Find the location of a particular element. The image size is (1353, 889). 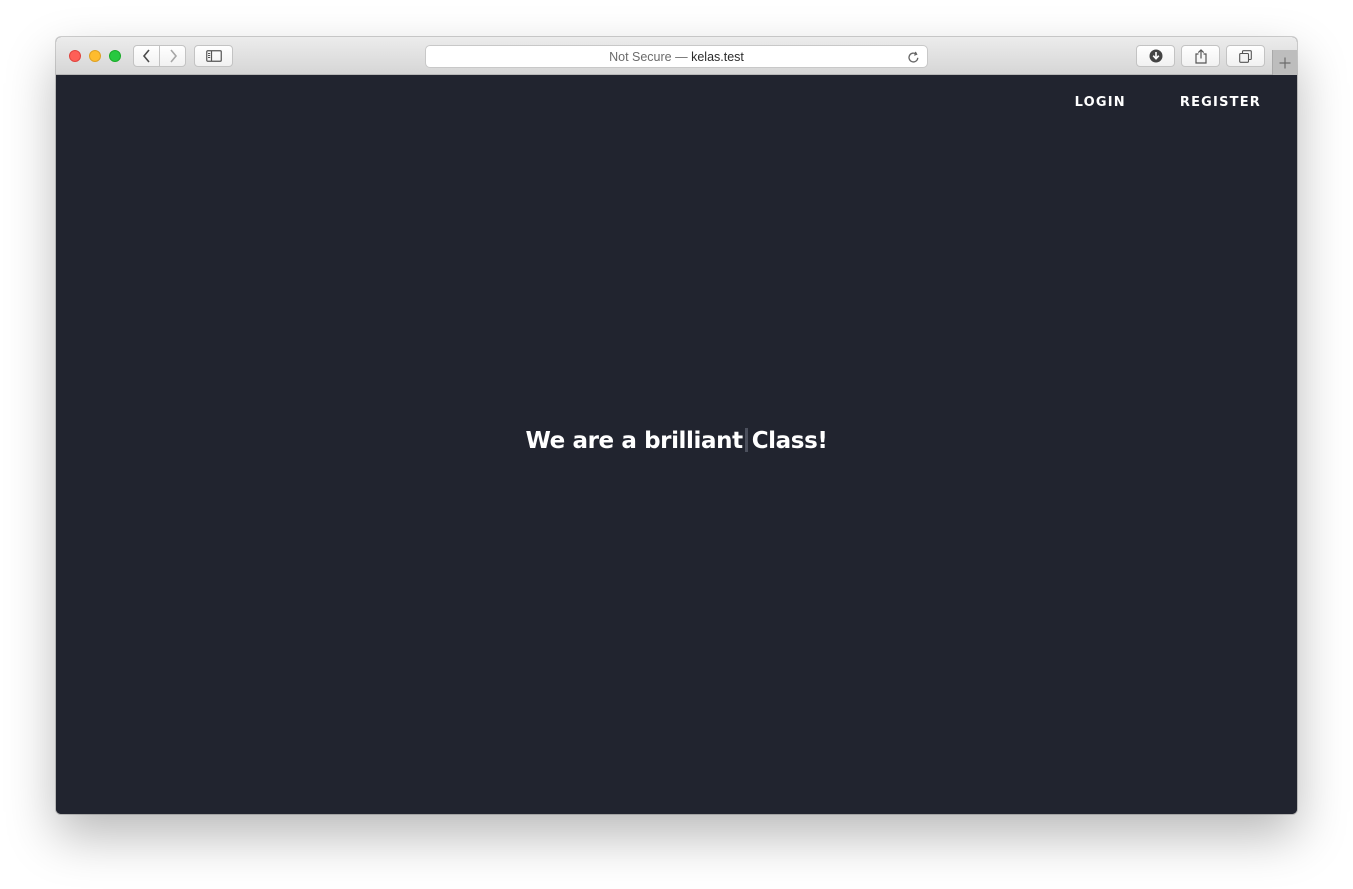

chevron-right-icon is located at coordinates (173, 56).